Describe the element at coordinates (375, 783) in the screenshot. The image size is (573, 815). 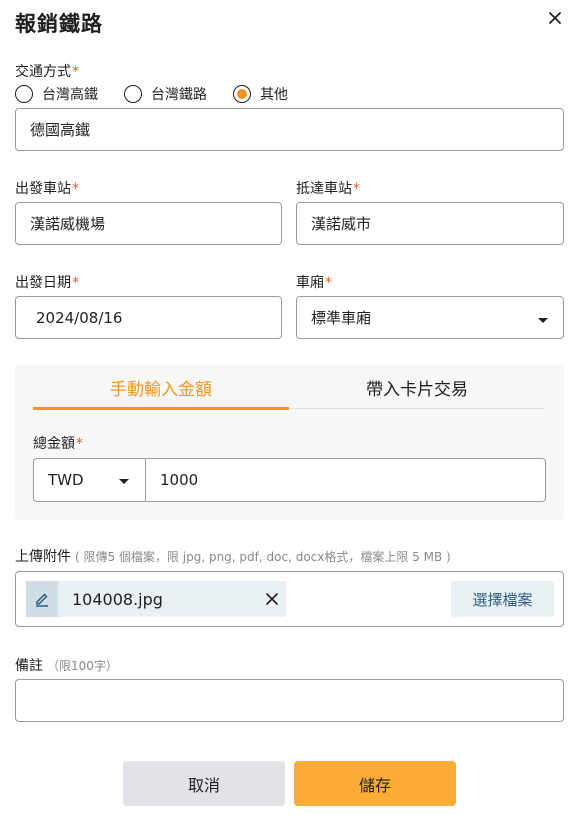
I see `save-button: 儲存` at that location.